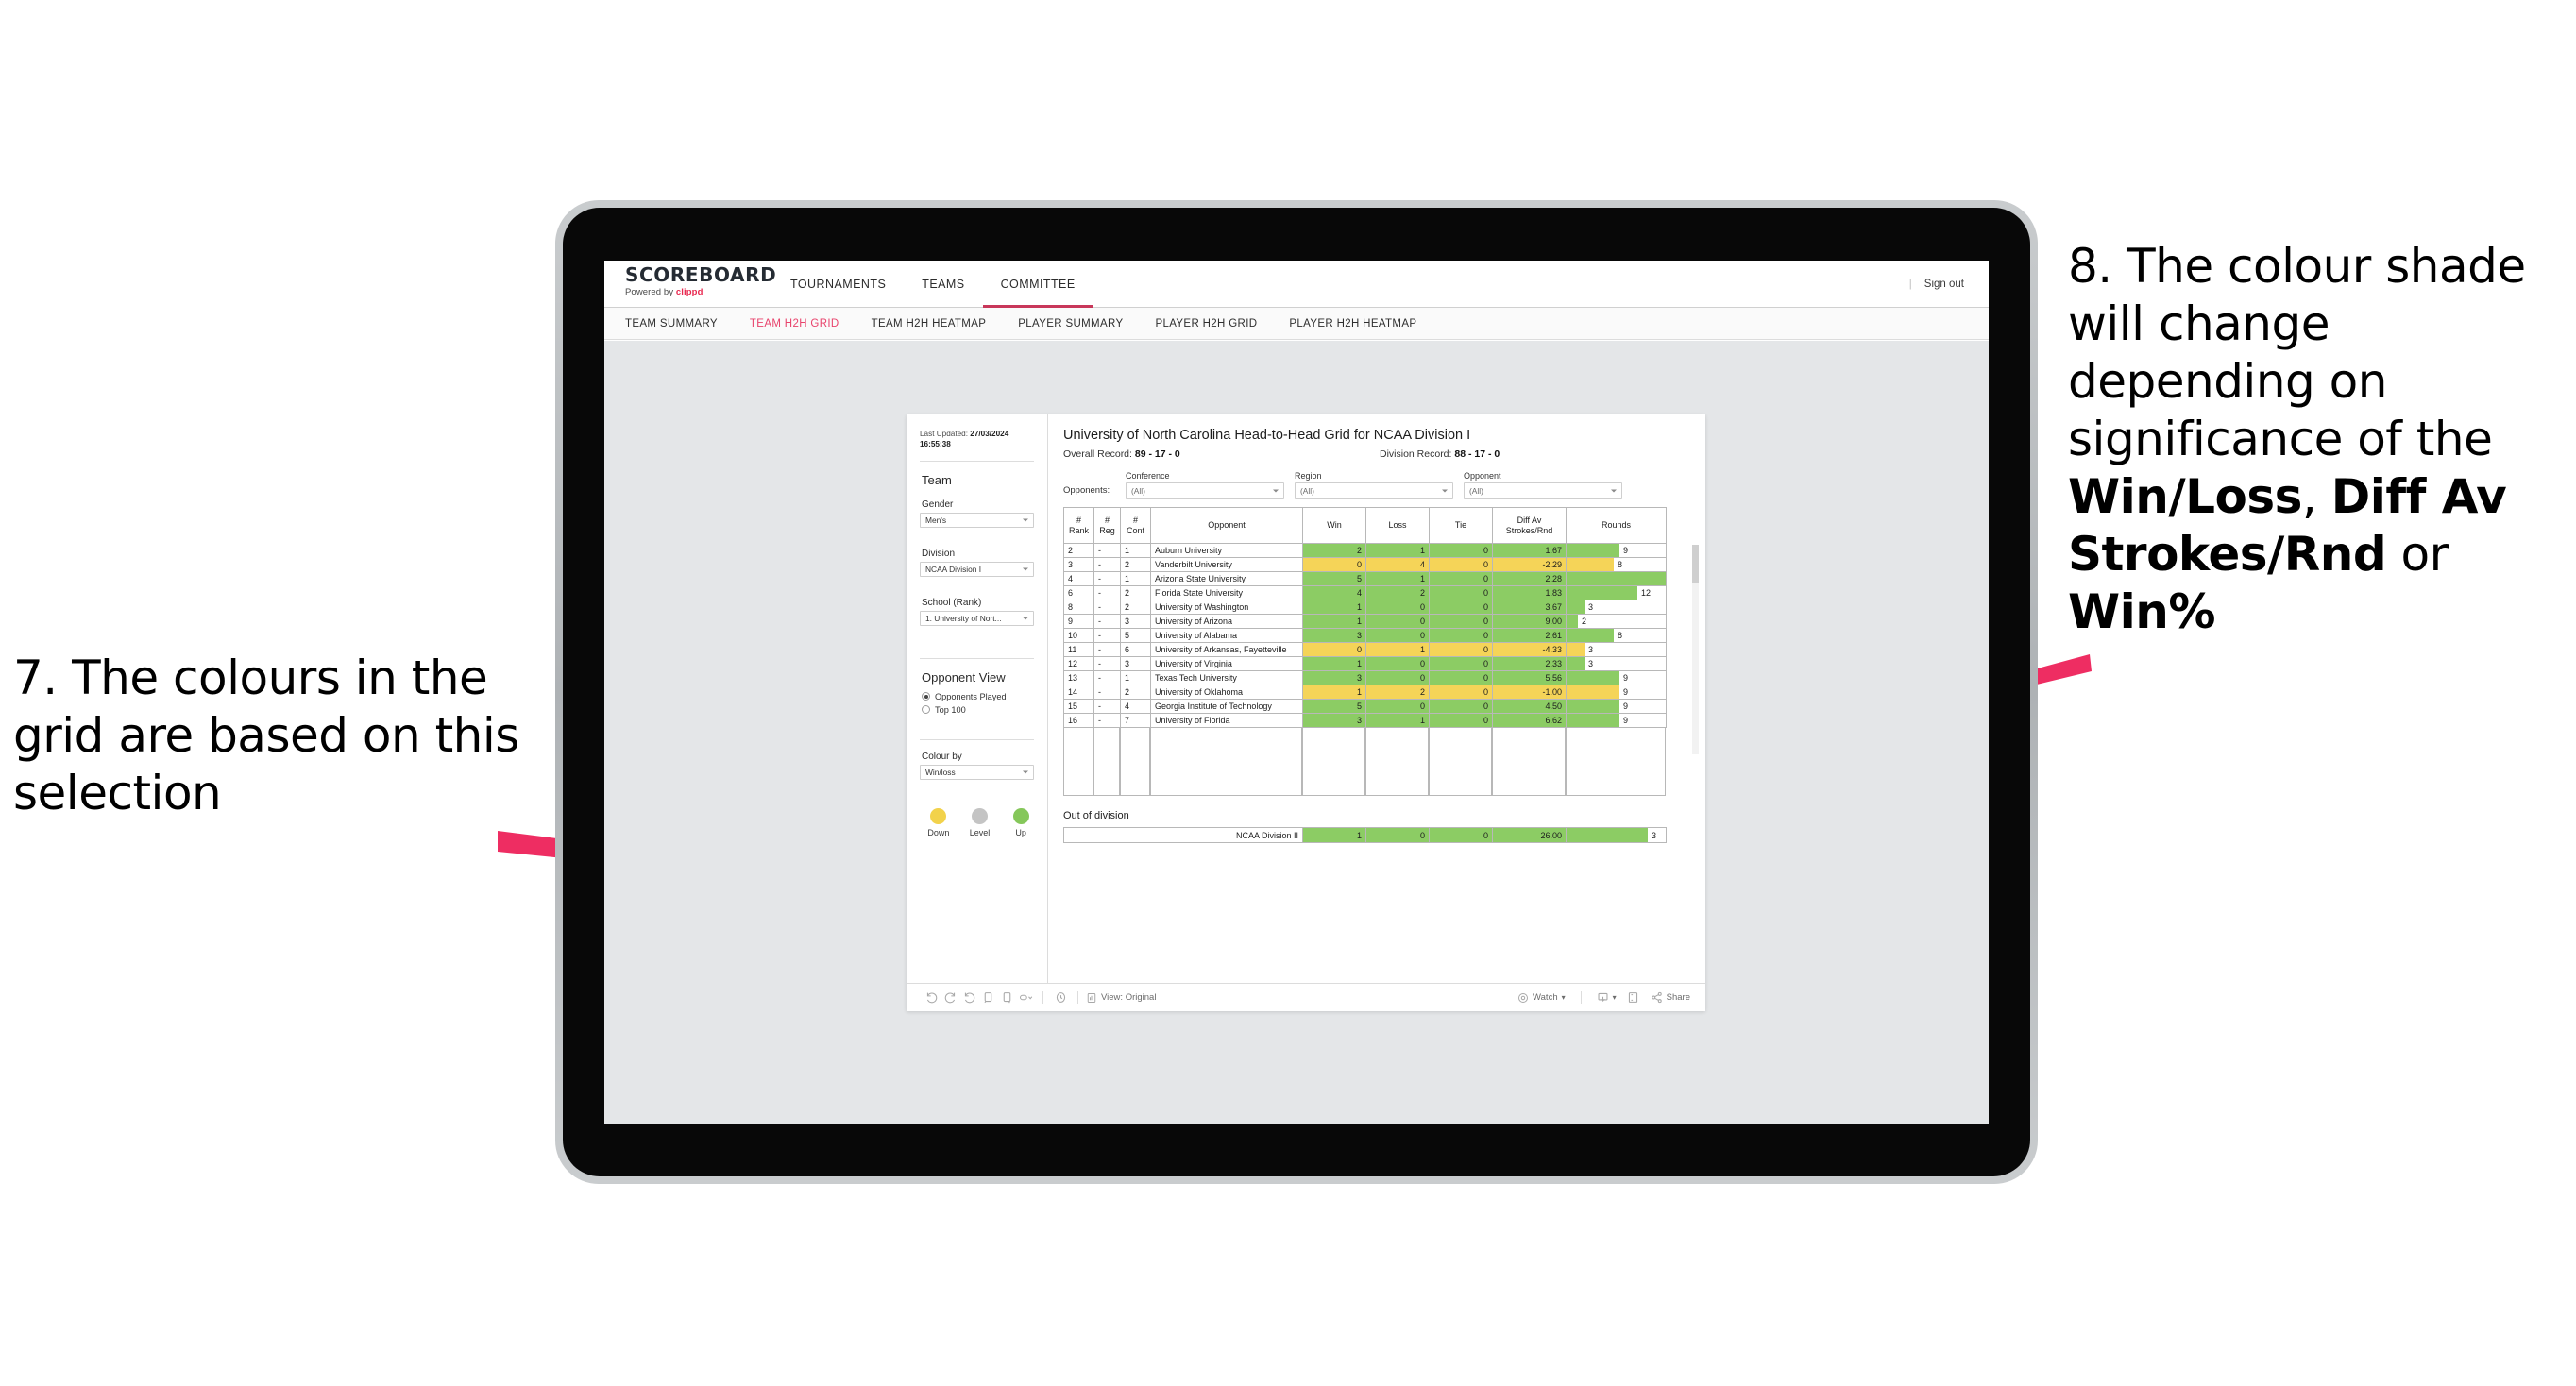 The height and width of the screenshot is (1386, 2576). Describe the element at coordinates (1020, 816) in the screenshot. I see `legend-dot-up-icon` at that location.